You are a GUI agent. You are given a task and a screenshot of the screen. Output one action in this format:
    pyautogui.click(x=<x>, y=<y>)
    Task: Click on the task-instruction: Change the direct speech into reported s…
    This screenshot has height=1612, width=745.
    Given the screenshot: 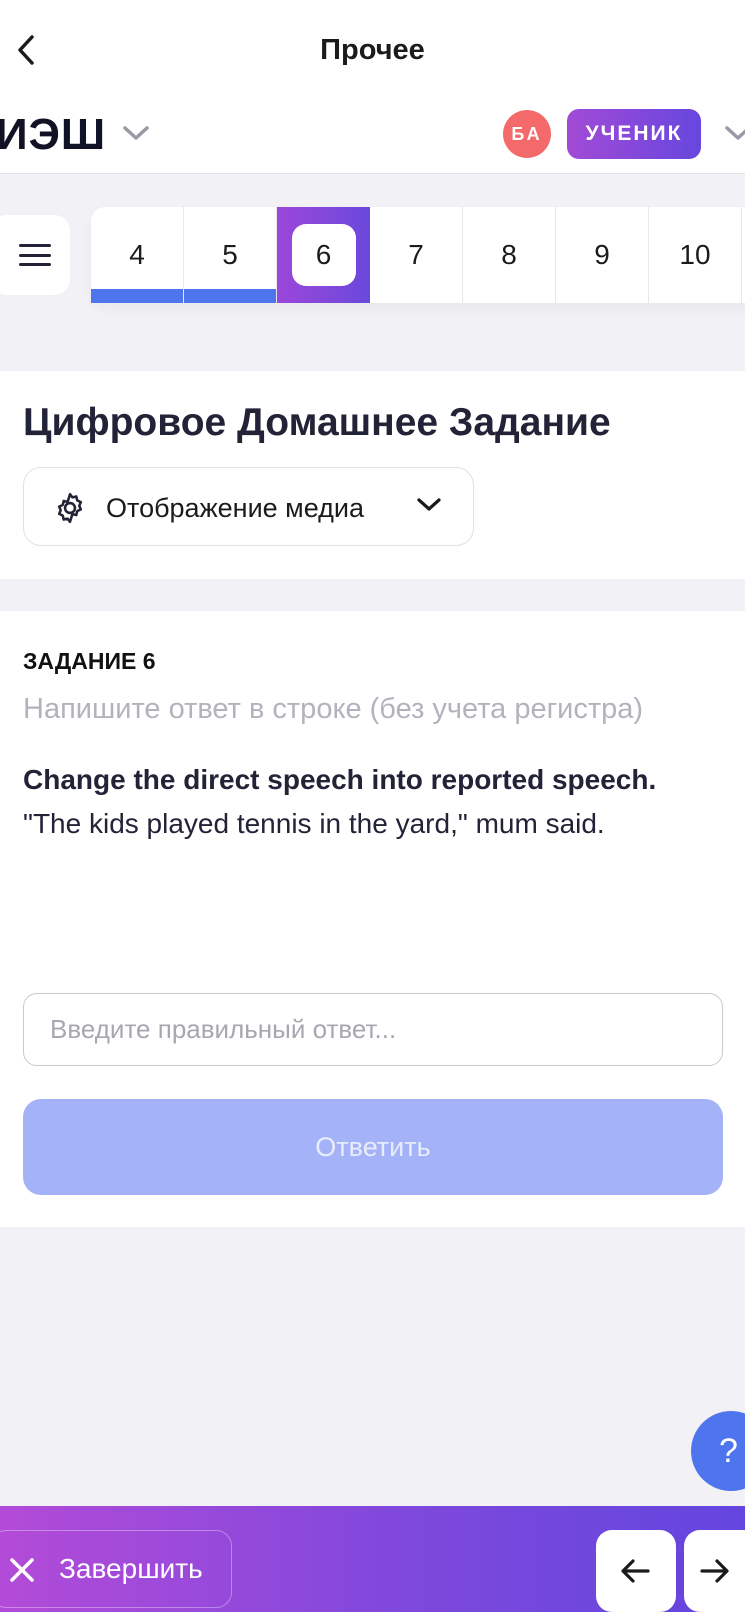 What is the action you would take?
    pyautogui.click(x=340, y=779)
    